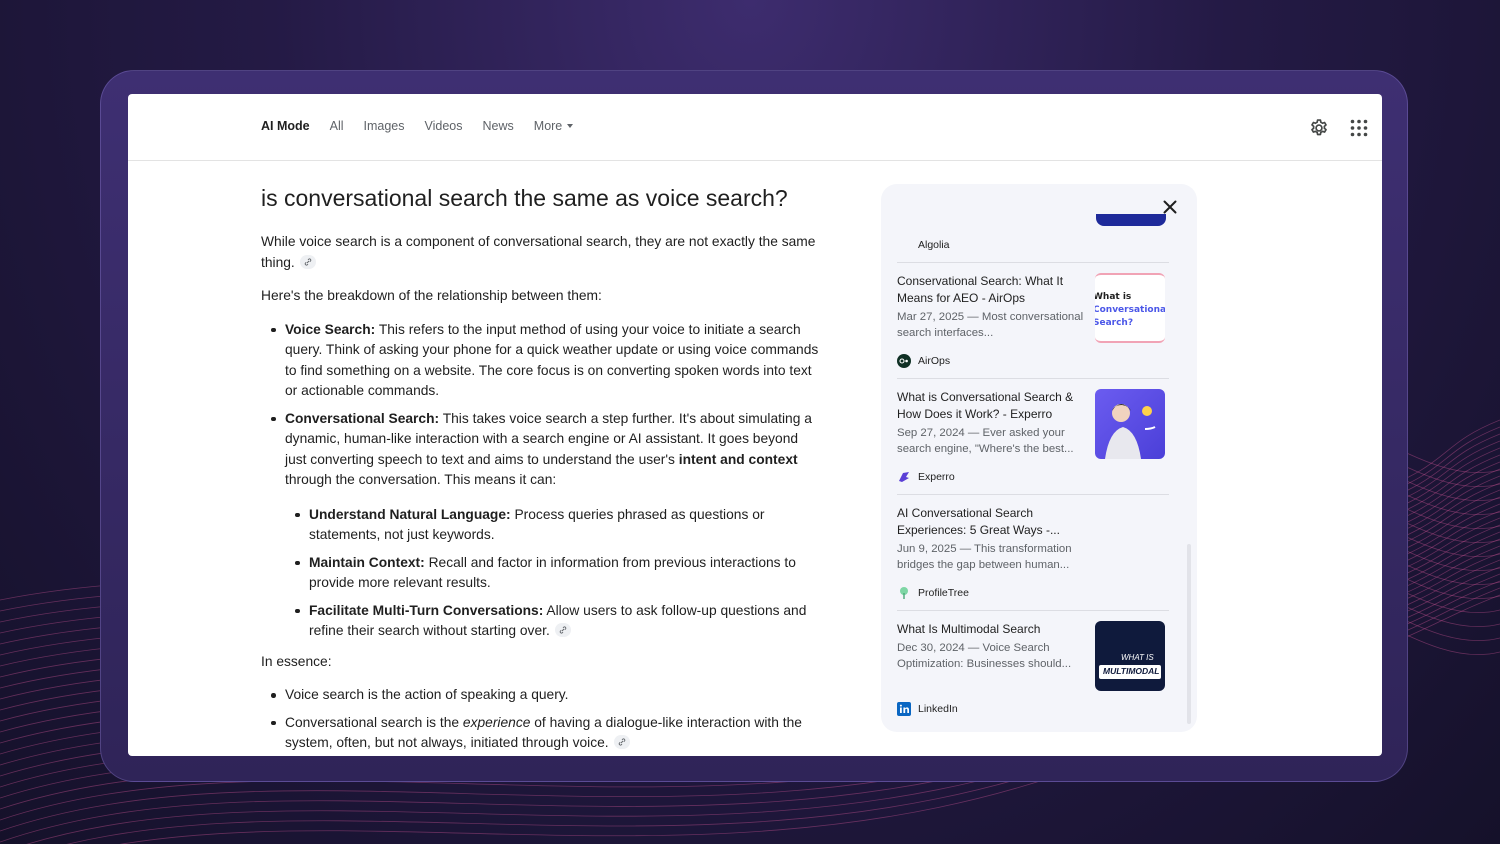  Describe the element at coordinates (904, 245) in the screenshot. I see `algolia-favicon` at that location.